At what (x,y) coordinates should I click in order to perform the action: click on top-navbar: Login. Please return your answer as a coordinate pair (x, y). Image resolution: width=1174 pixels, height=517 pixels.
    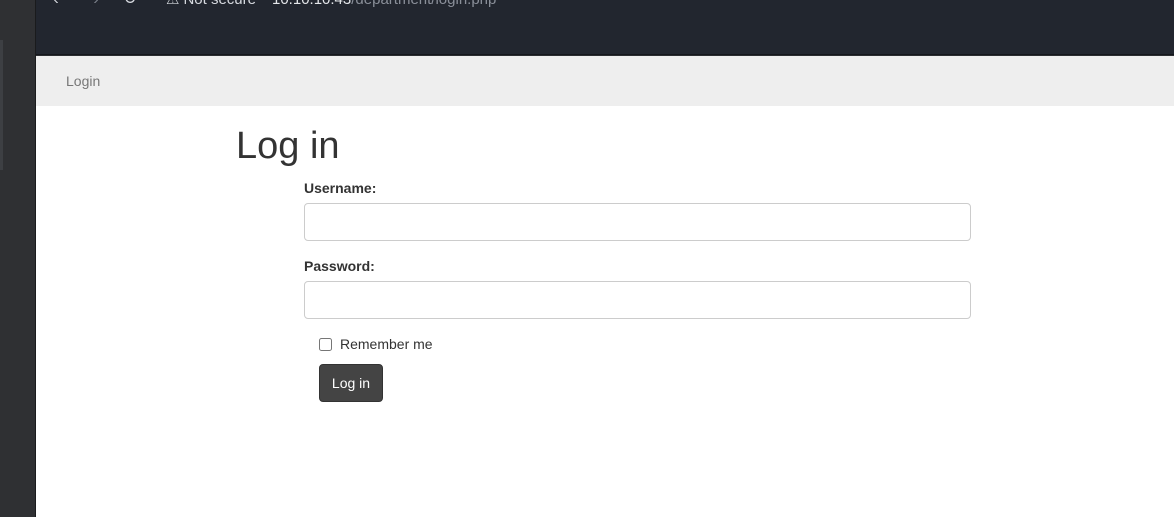
    Looking at the image, I should click on (605, 81).